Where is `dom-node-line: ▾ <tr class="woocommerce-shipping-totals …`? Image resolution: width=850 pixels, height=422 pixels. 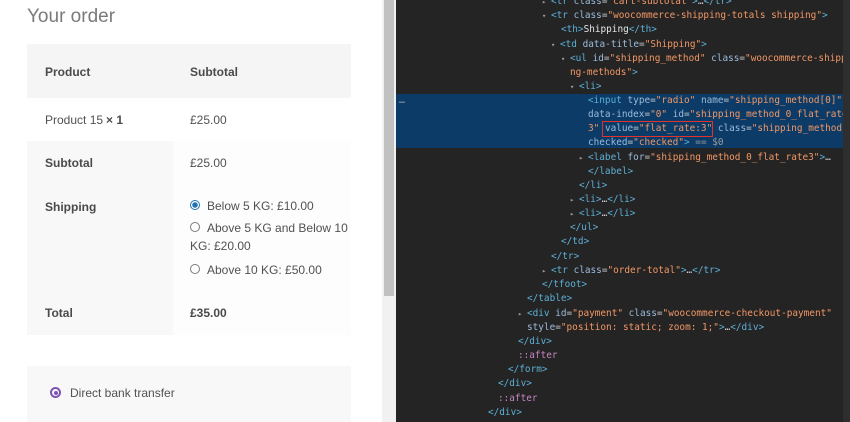
dom-node-line: ▾ <tr class="woocommerce-shipping-totals … is located at coordinates (623, 16).